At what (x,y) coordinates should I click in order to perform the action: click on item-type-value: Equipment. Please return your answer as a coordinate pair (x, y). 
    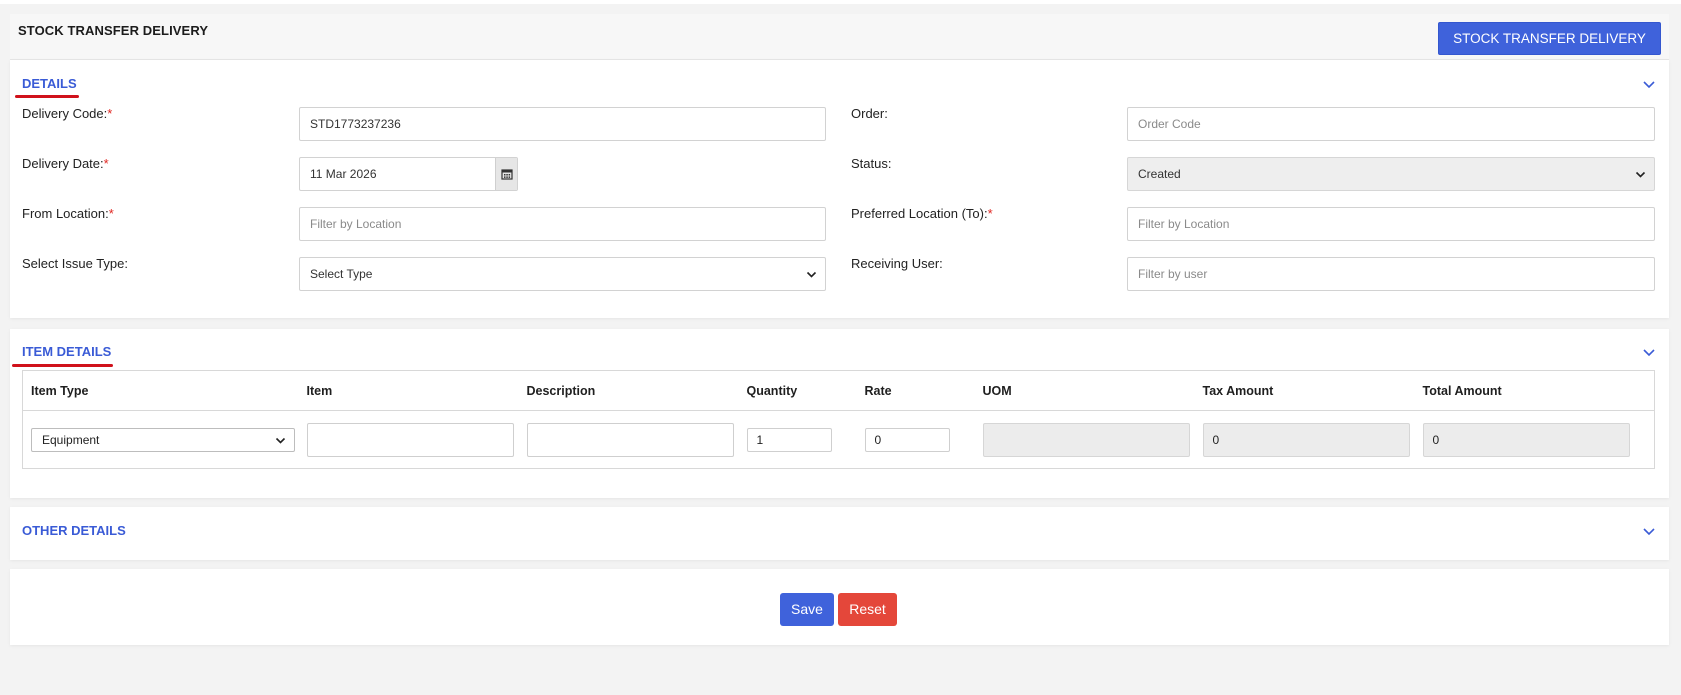
    Looking at the image, I should click on (71, 439).